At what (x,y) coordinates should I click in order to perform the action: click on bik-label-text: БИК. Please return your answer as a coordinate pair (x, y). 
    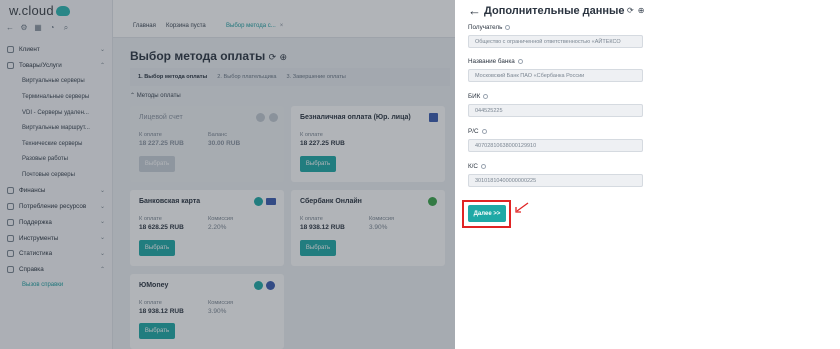
    Looking at the image, I should click on (474, 96).